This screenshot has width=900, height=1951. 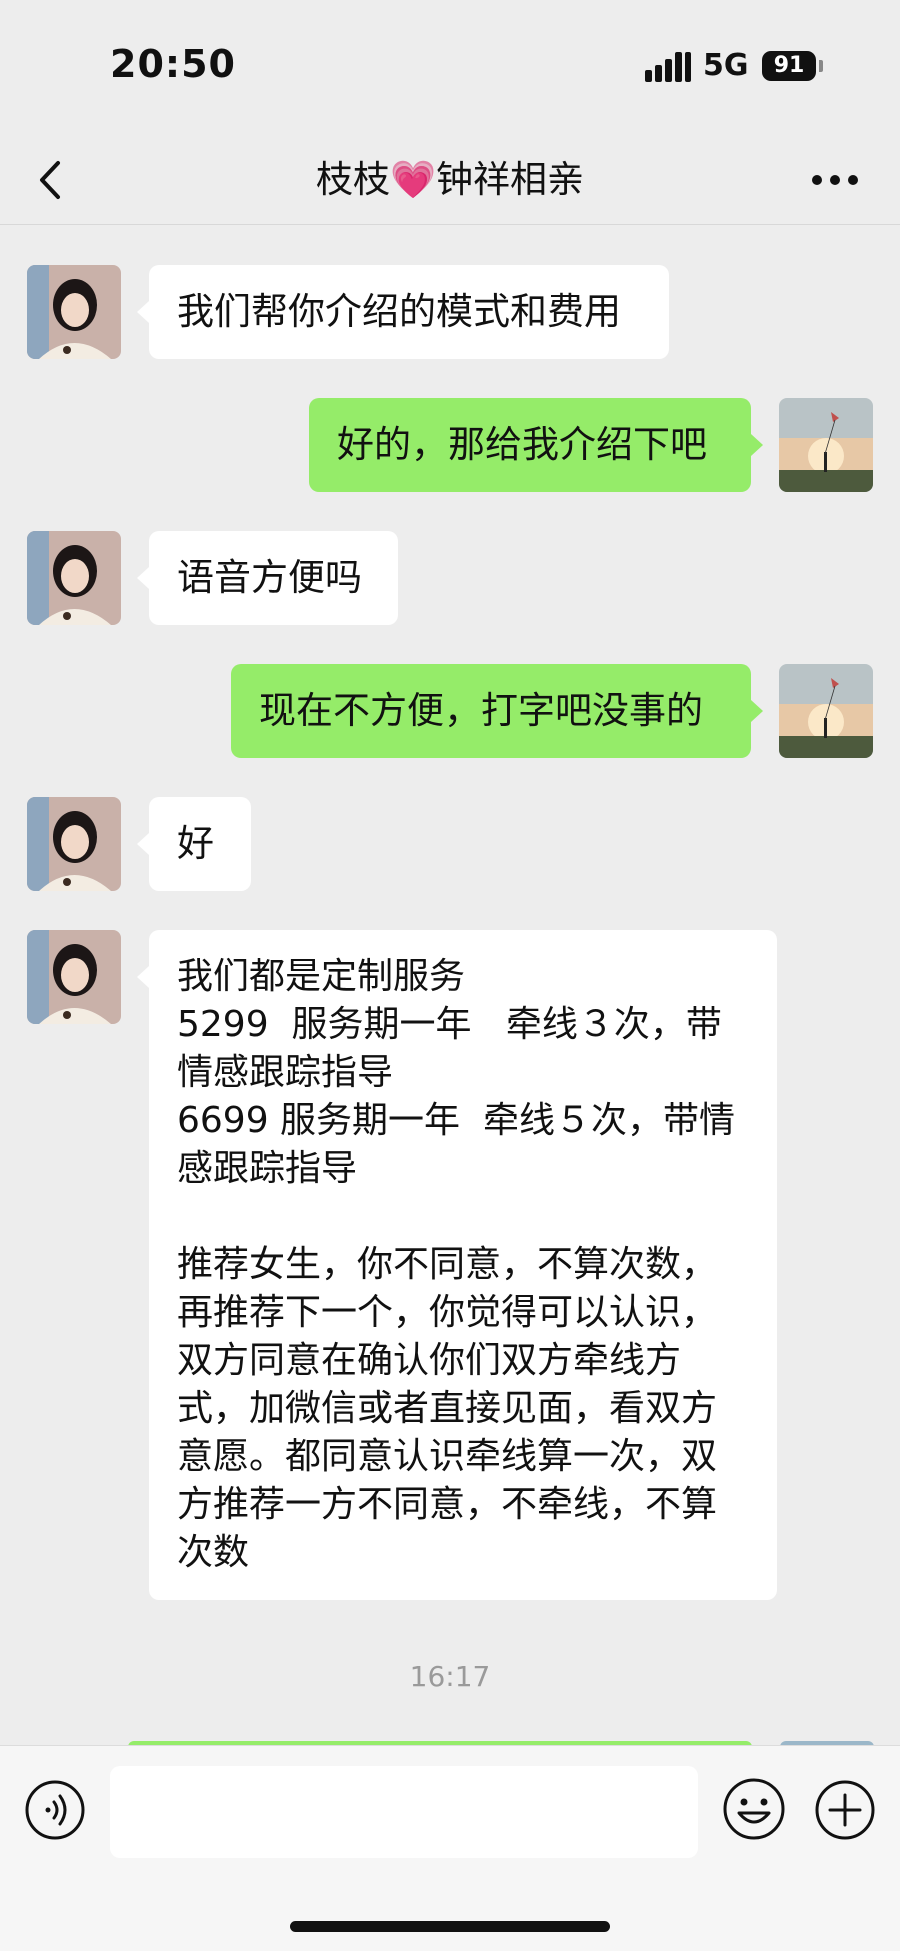 I want to click on input-bar, so click(x=450, y=1848).